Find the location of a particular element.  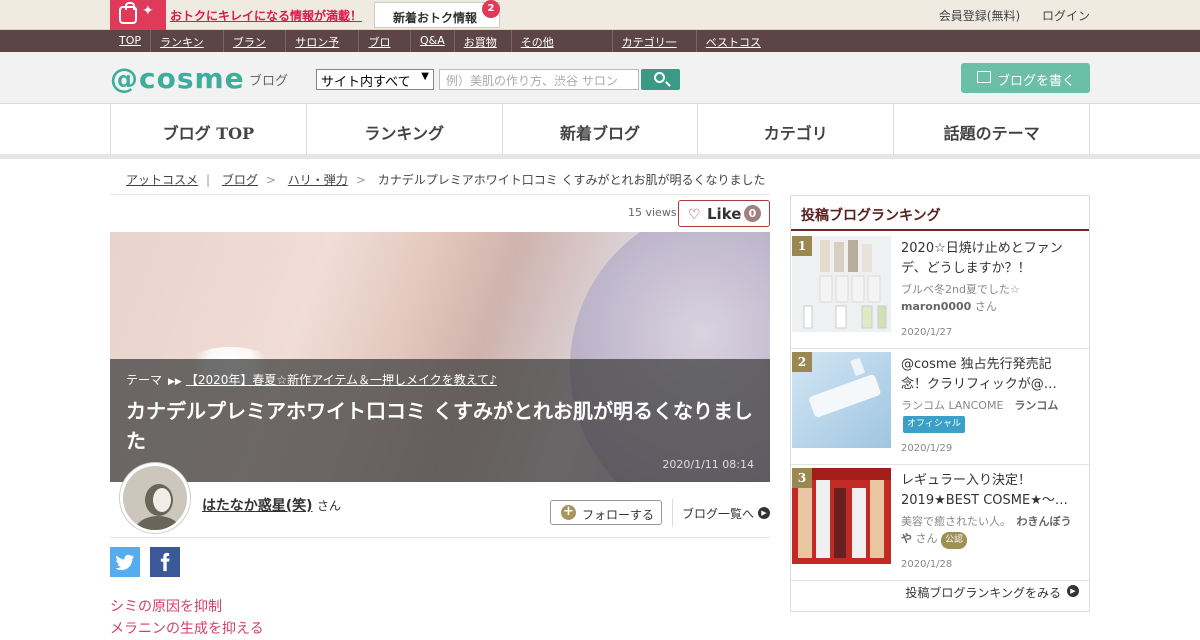

shopping-bag-icon: ✦ is located at coordinates (138, 15).